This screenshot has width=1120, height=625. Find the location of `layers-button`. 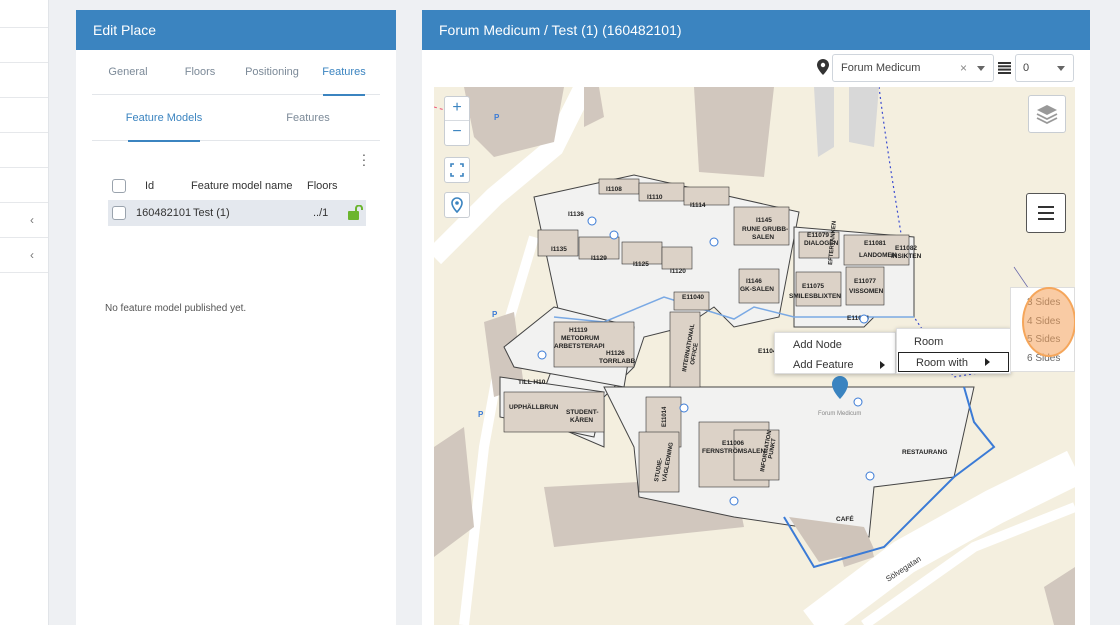

layers-button is located at coordinates (1047, 114).